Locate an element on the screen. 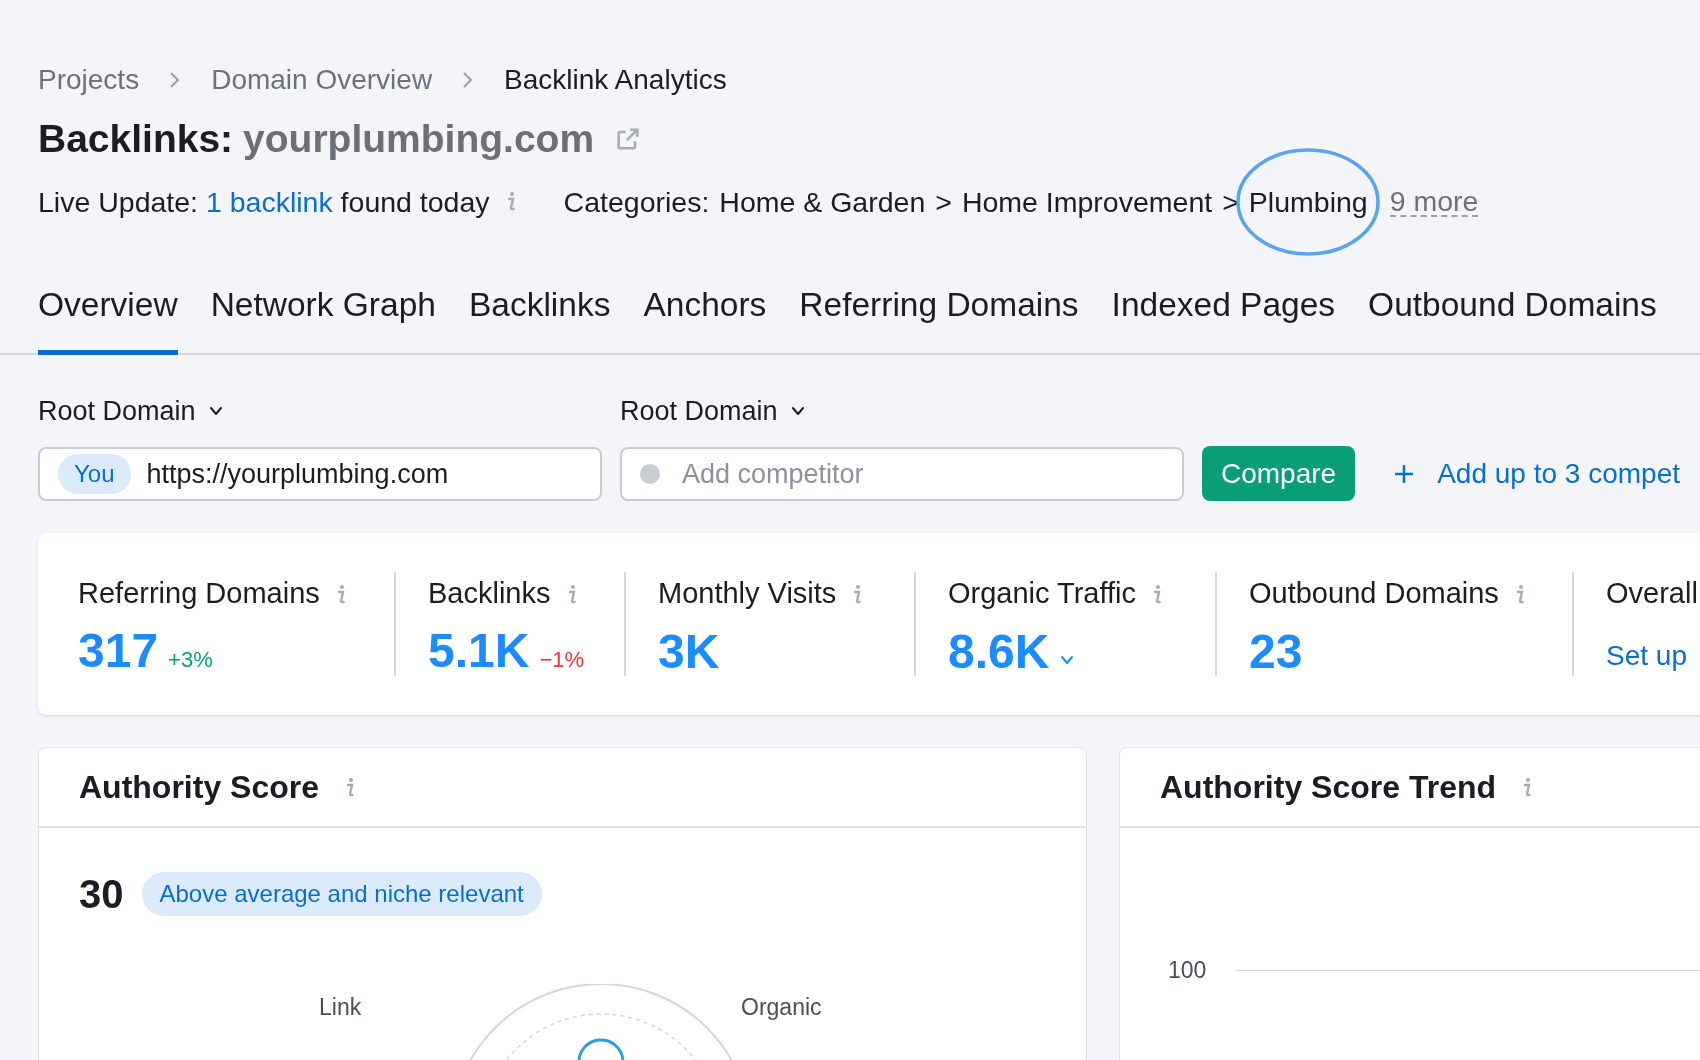 The width and height of the screenshot is (1700, 1060). axis-label: Organic is located at coordinates (781, 1008).